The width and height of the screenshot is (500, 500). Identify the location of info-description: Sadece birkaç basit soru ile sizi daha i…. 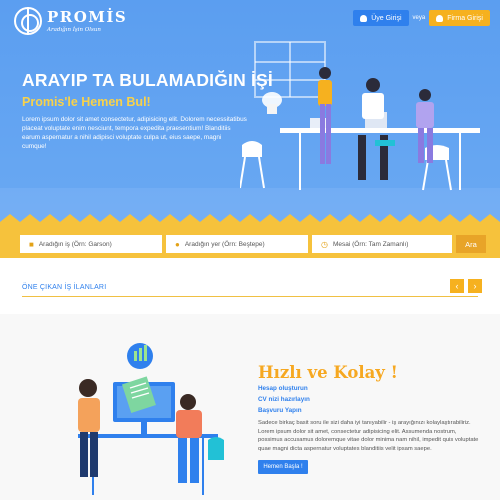
(368, 436).